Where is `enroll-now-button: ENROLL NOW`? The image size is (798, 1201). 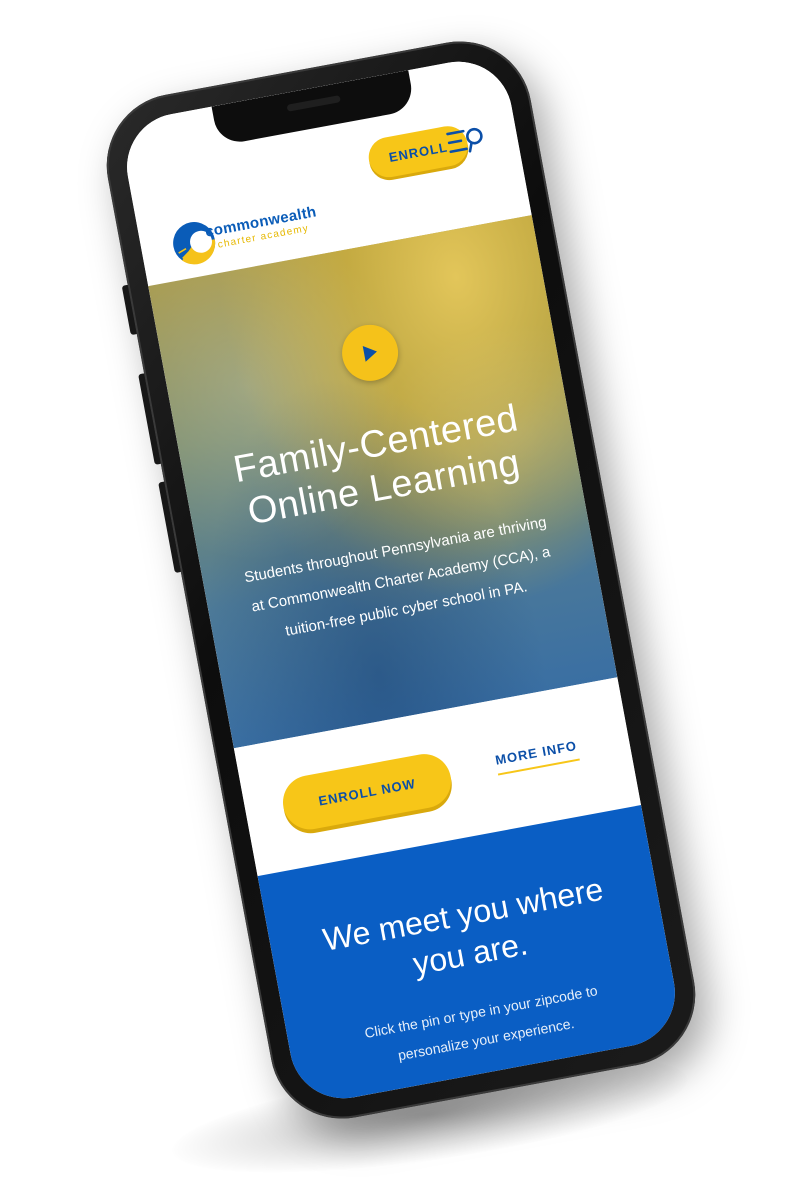 enroll-now-button: ENROLL NOW is located at coordinates (367, 791).